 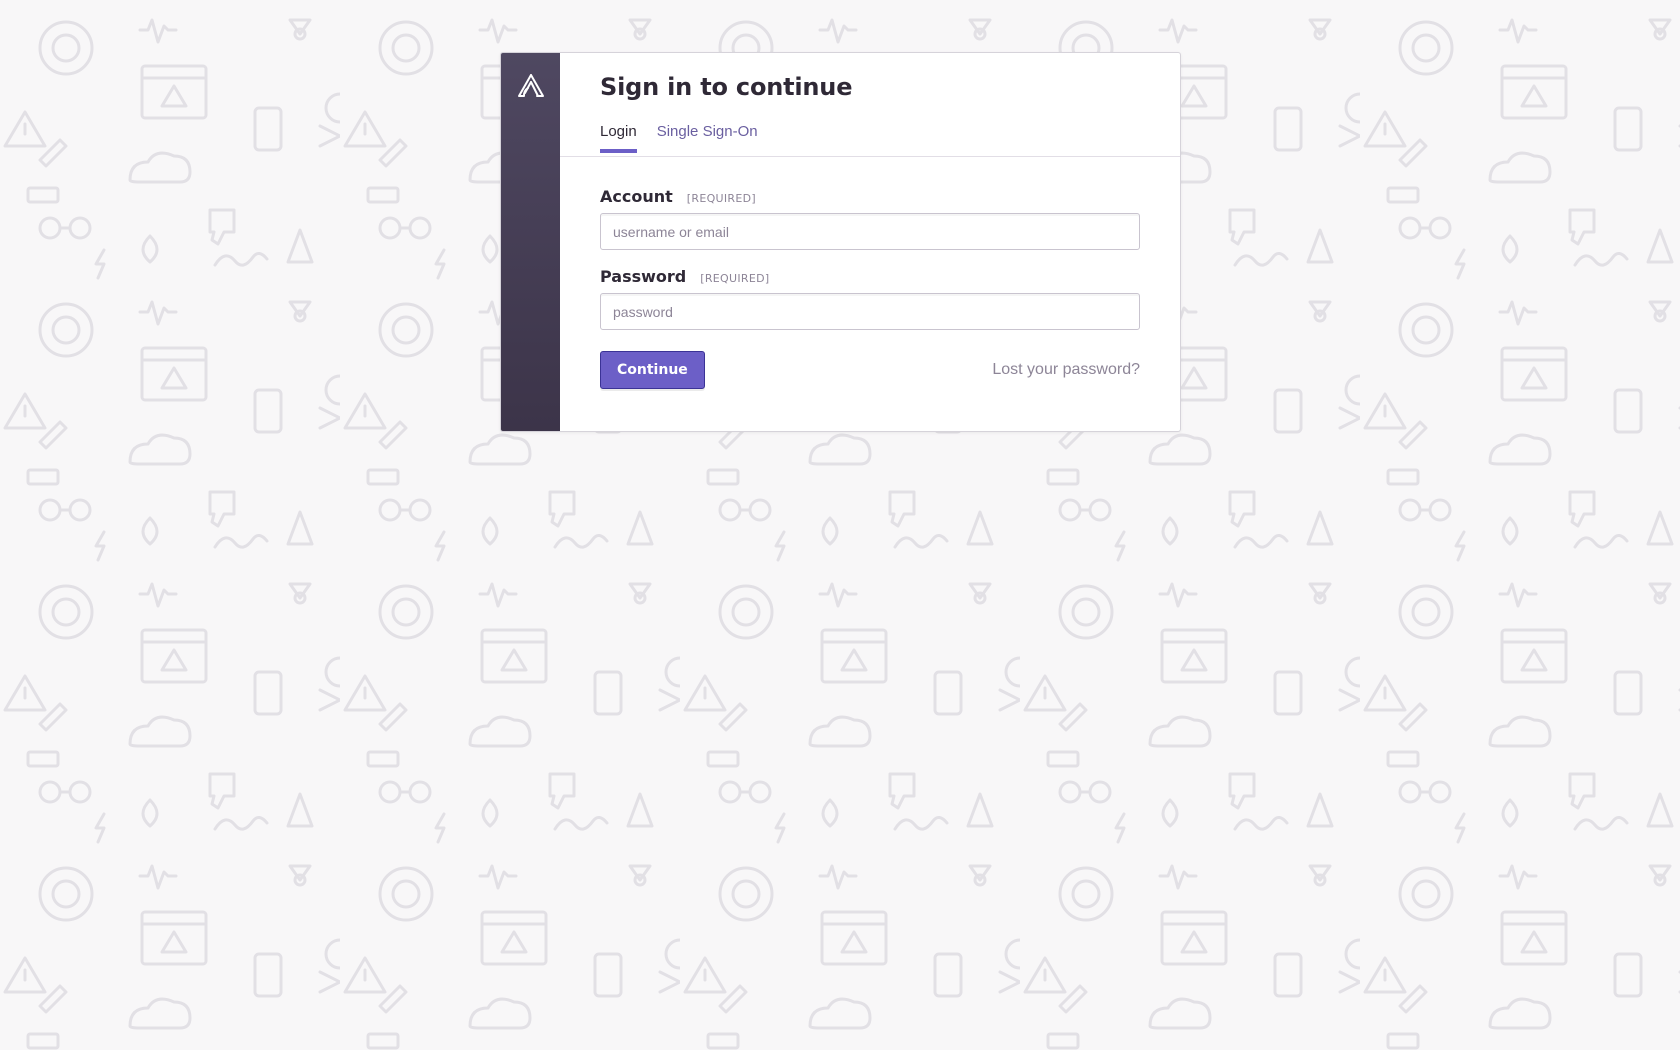 I want to click on auth-tabs: Login Single Sign-On, so click(x=870, y=138).